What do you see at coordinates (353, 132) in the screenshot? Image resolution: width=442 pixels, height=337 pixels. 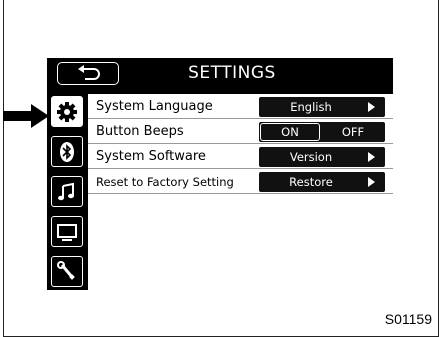 I see `beeps-off-button: OFF` at bounding box center [353, 132].